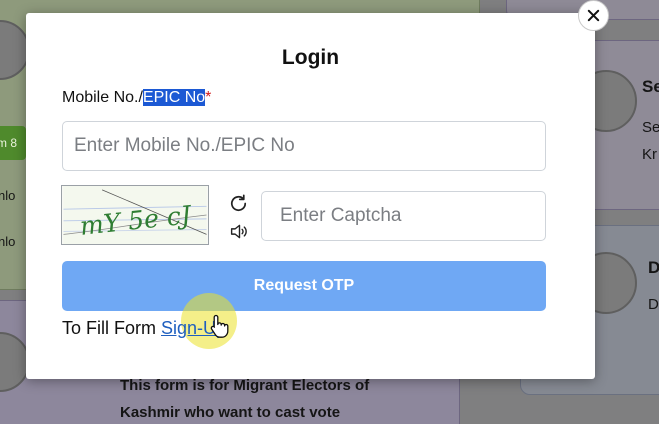 The height and width of the screenshot is (424, 659). I want to click on modal-title: Login, so click(310, 57).